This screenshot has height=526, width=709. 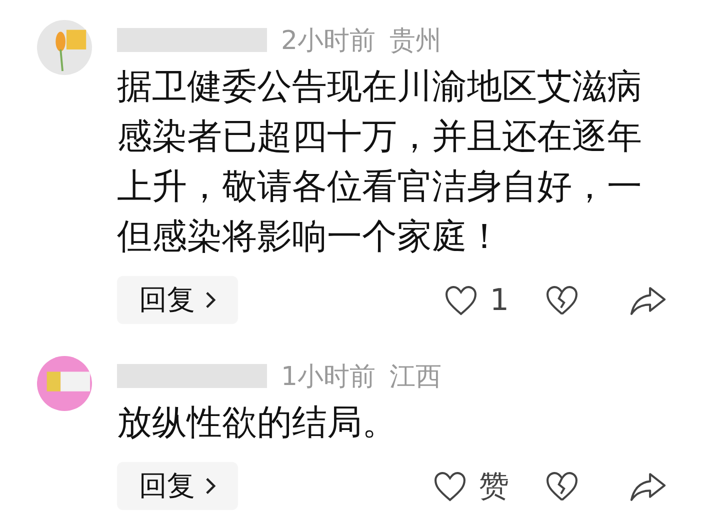 What do you see at coordinates (328, 41) in the screenshot?
I see `comment-time: 2小时前` at bounding box center [328, 41].